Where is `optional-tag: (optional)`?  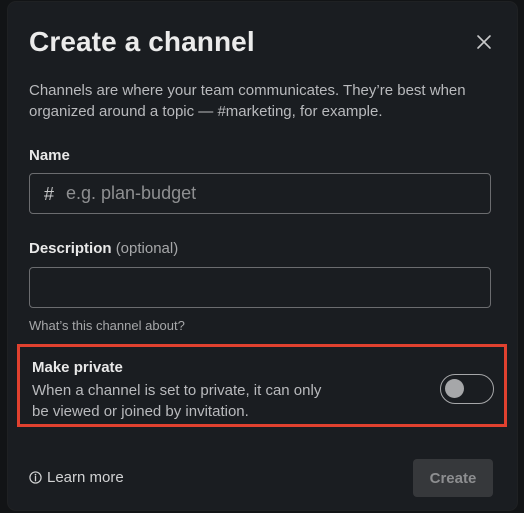 optional-tag: (optional) is located at coordinates (147, 248).